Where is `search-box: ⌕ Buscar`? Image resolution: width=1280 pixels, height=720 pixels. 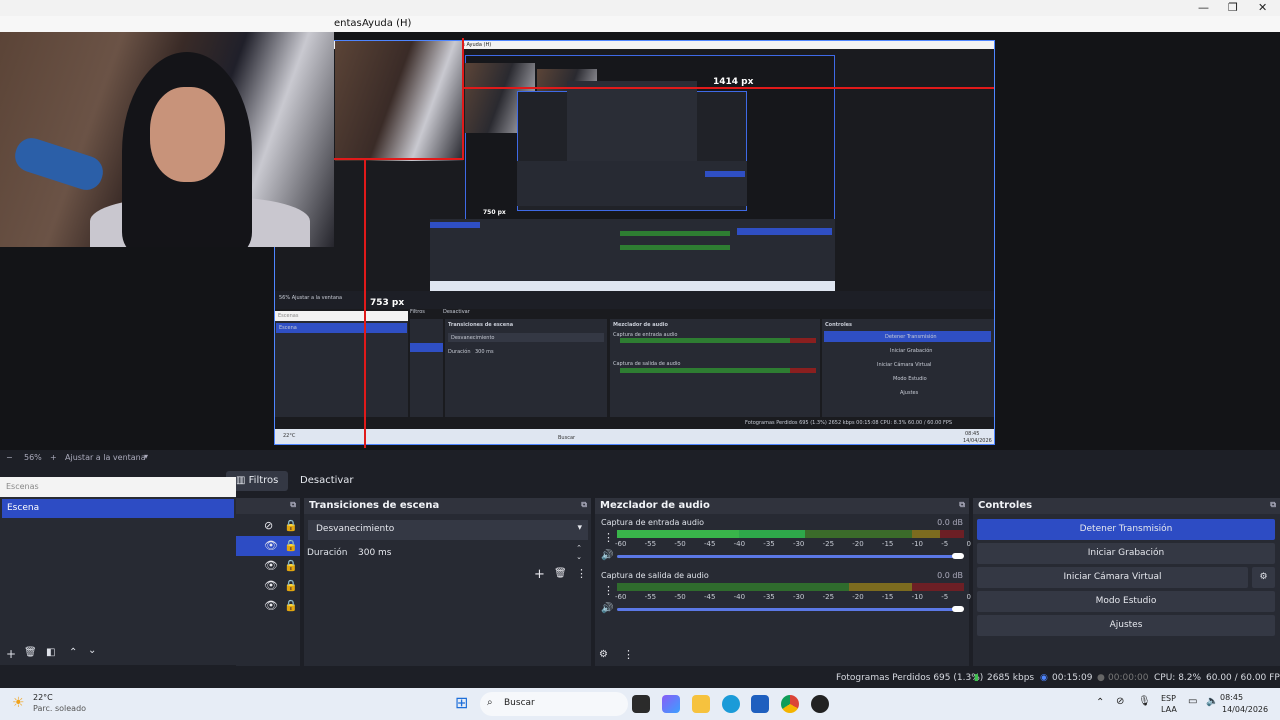
search-box: ⌕ Buscar is located at coordinates (554, 704).